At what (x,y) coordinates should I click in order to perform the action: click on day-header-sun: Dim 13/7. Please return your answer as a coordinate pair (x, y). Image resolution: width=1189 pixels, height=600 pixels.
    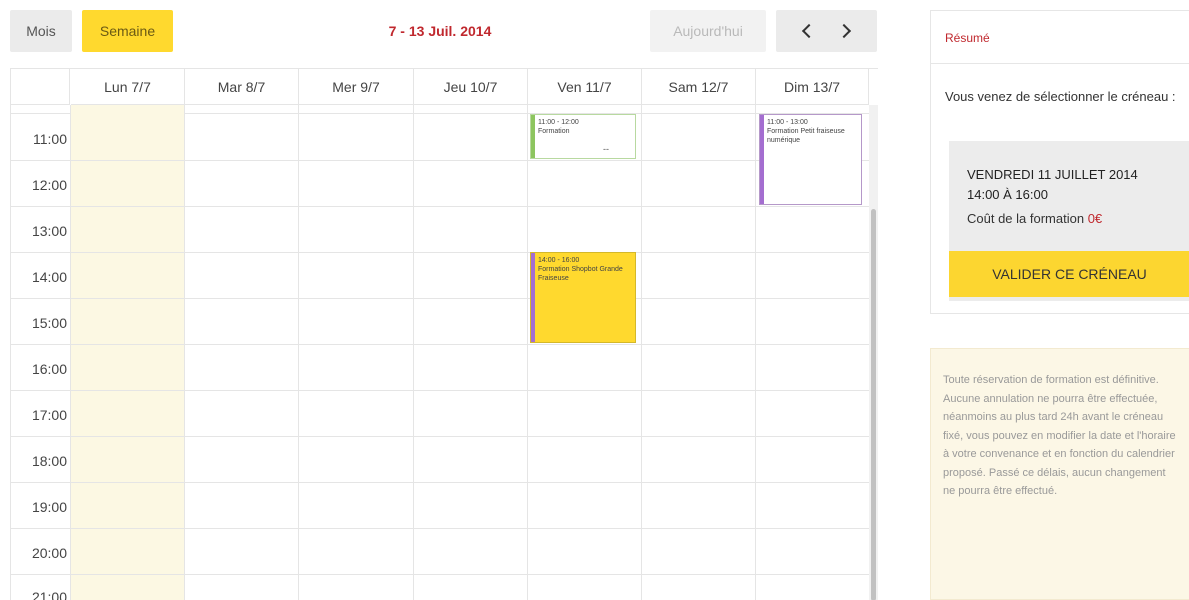
    Looking at the image, I should click on (812, 87).